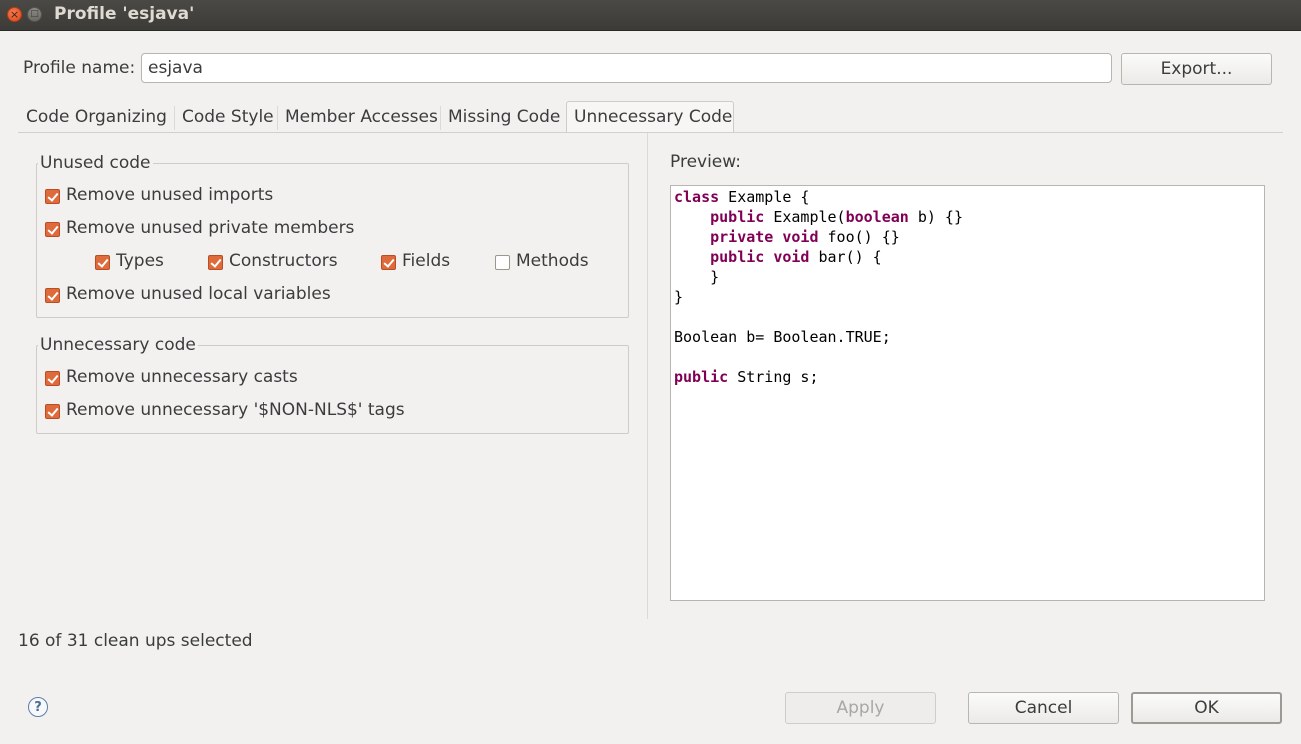 The height and width of the screenshot is (744, 1301). What do you see at coordinates (426, 261) in the screenshot?
I see `fields-label: Fields` at bounding box center [426, 261].